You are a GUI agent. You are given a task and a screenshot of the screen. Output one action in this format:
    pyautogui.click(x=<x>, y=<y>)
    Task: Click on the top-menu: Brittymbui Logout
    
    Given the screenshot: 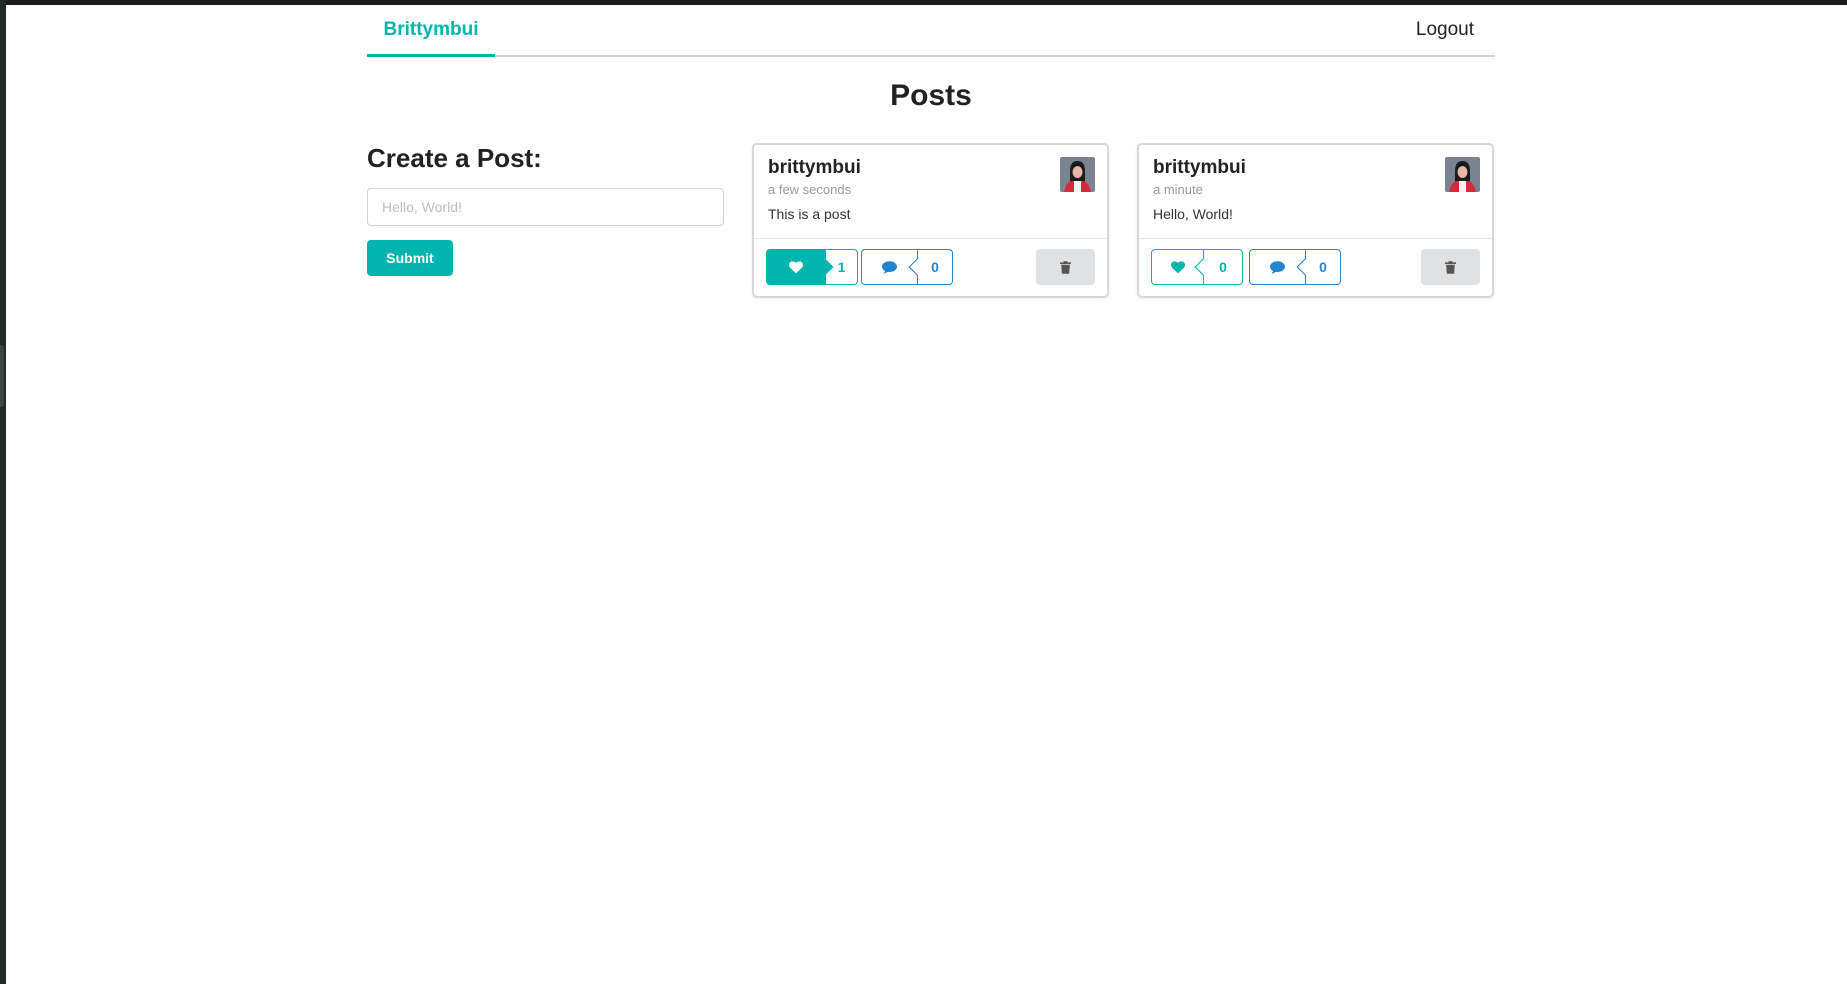 What is the action you would take?
    pyautogui.click(x=931, y=31)
    